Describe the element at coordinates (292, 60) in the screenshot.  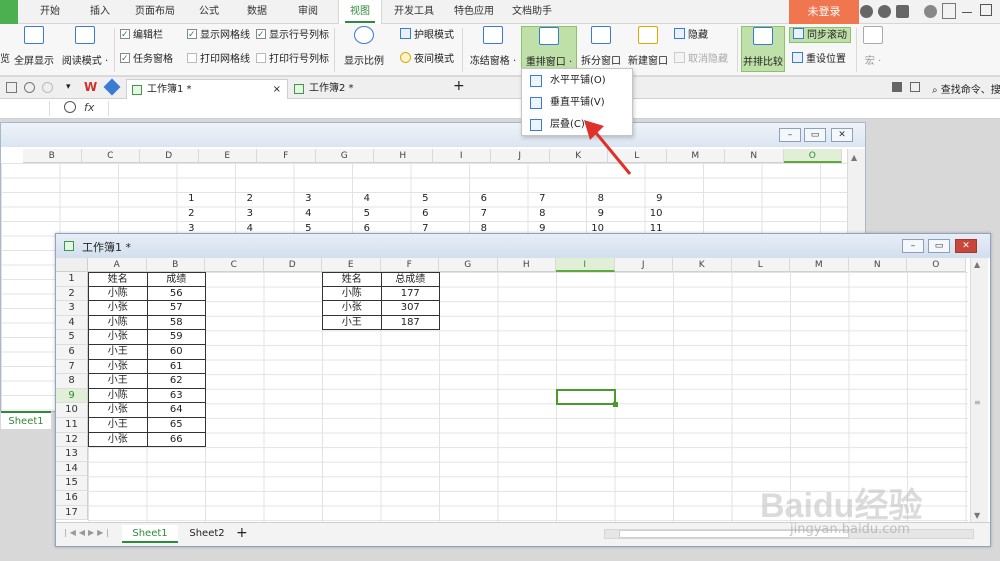
I see `print-headers-checkbox: 打印行号列标` at that location.